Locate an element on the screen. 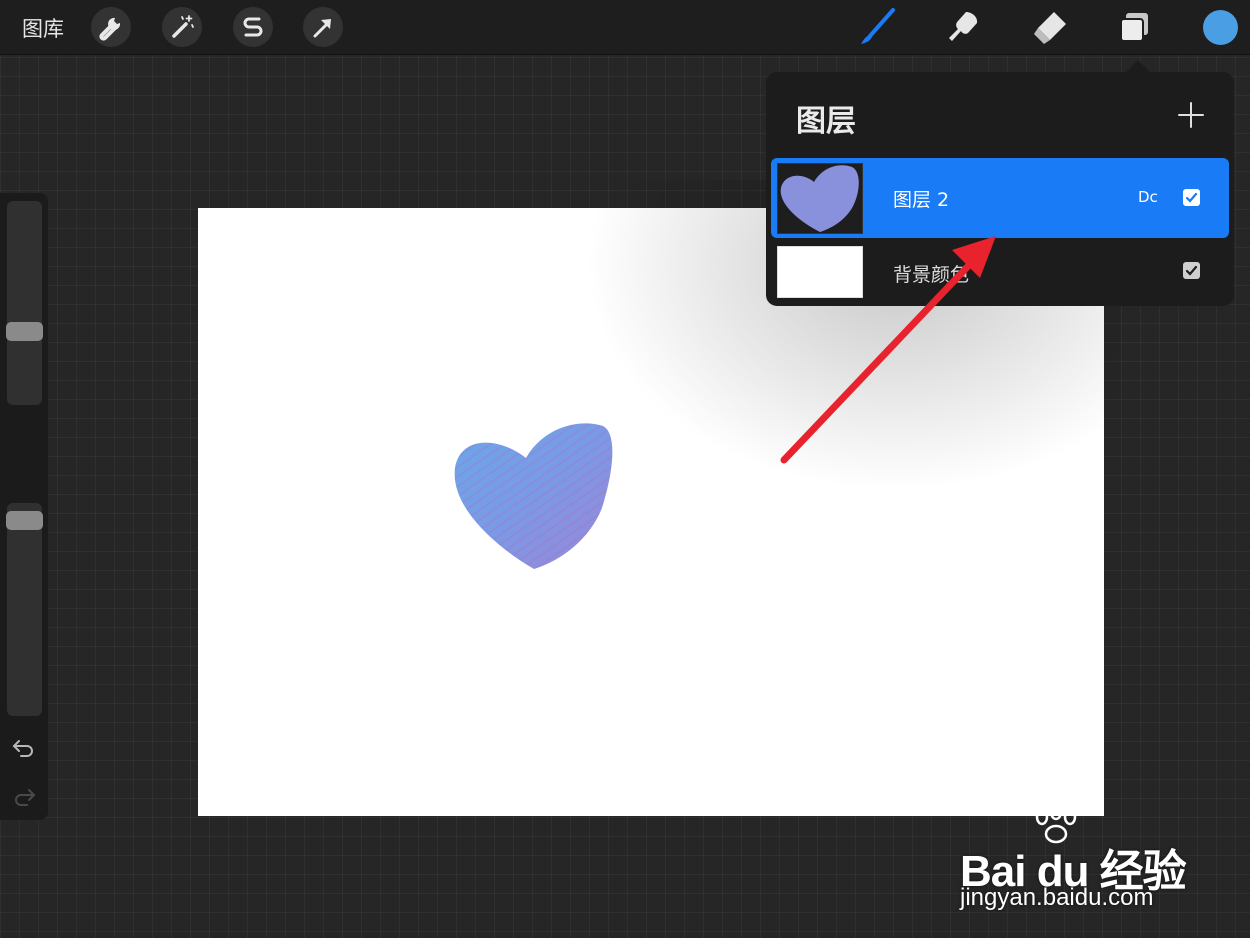 The image size is (1250, 938). annotation-arrow is located at coordinates (888, 350).